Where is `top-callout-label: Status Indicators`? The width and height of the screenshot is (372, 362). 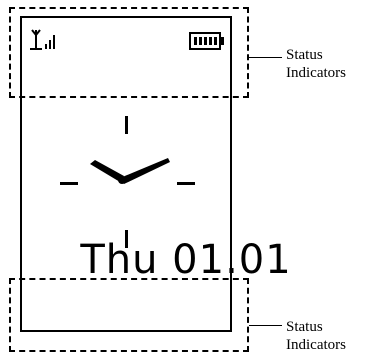 top-callout-label: Status Indicators is located at coordinates (316, 64).